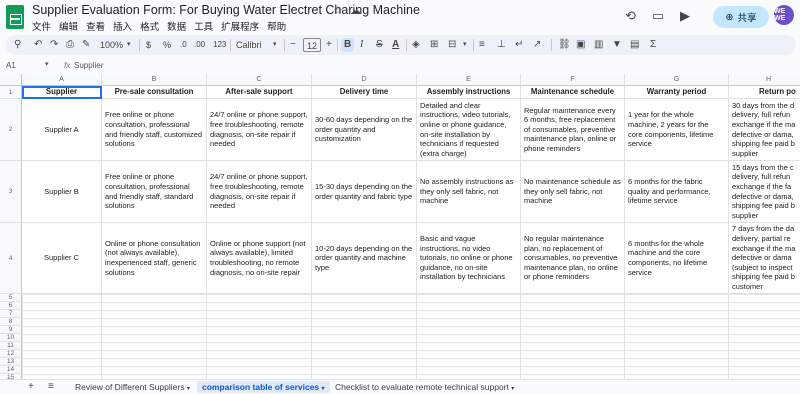 This screenshot has width=800, height=394. I want to click on share-button: ⊕ 共享, so click(741, 17).